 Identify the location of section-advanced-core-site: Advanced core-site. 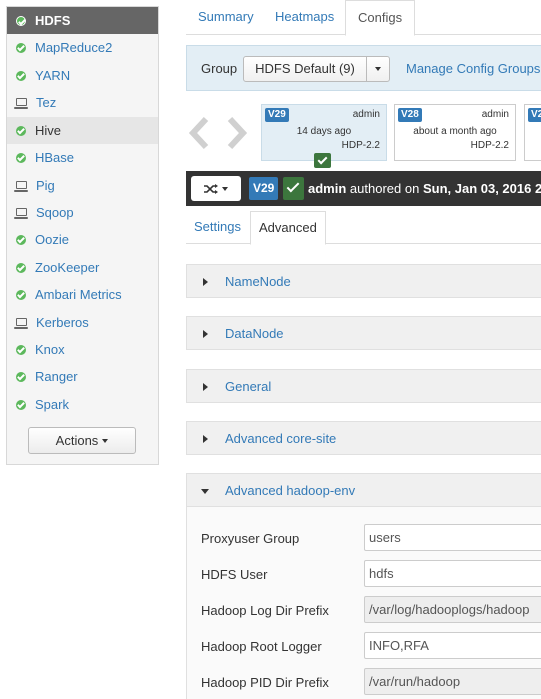
(363, 438).